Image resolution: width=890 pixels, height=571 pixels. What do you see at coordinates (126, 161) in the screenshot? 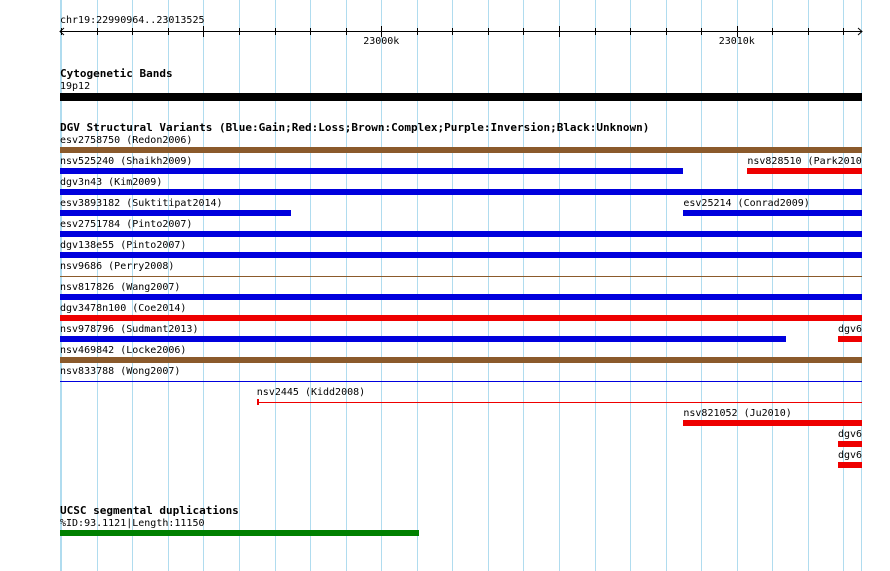
I see `dgv-feature-label: nsv525240 (Shaikh2009)` at bounding box center [126, 161].